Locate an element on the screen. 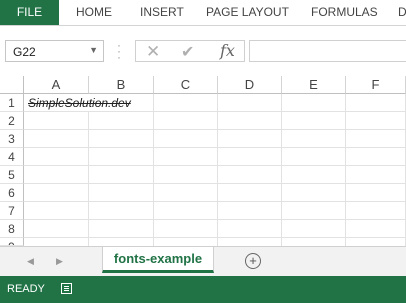 The height and width of the screenshot is (303, 406). cell-a1: SimpleSolution.dev is located at coordinates (77, 103).